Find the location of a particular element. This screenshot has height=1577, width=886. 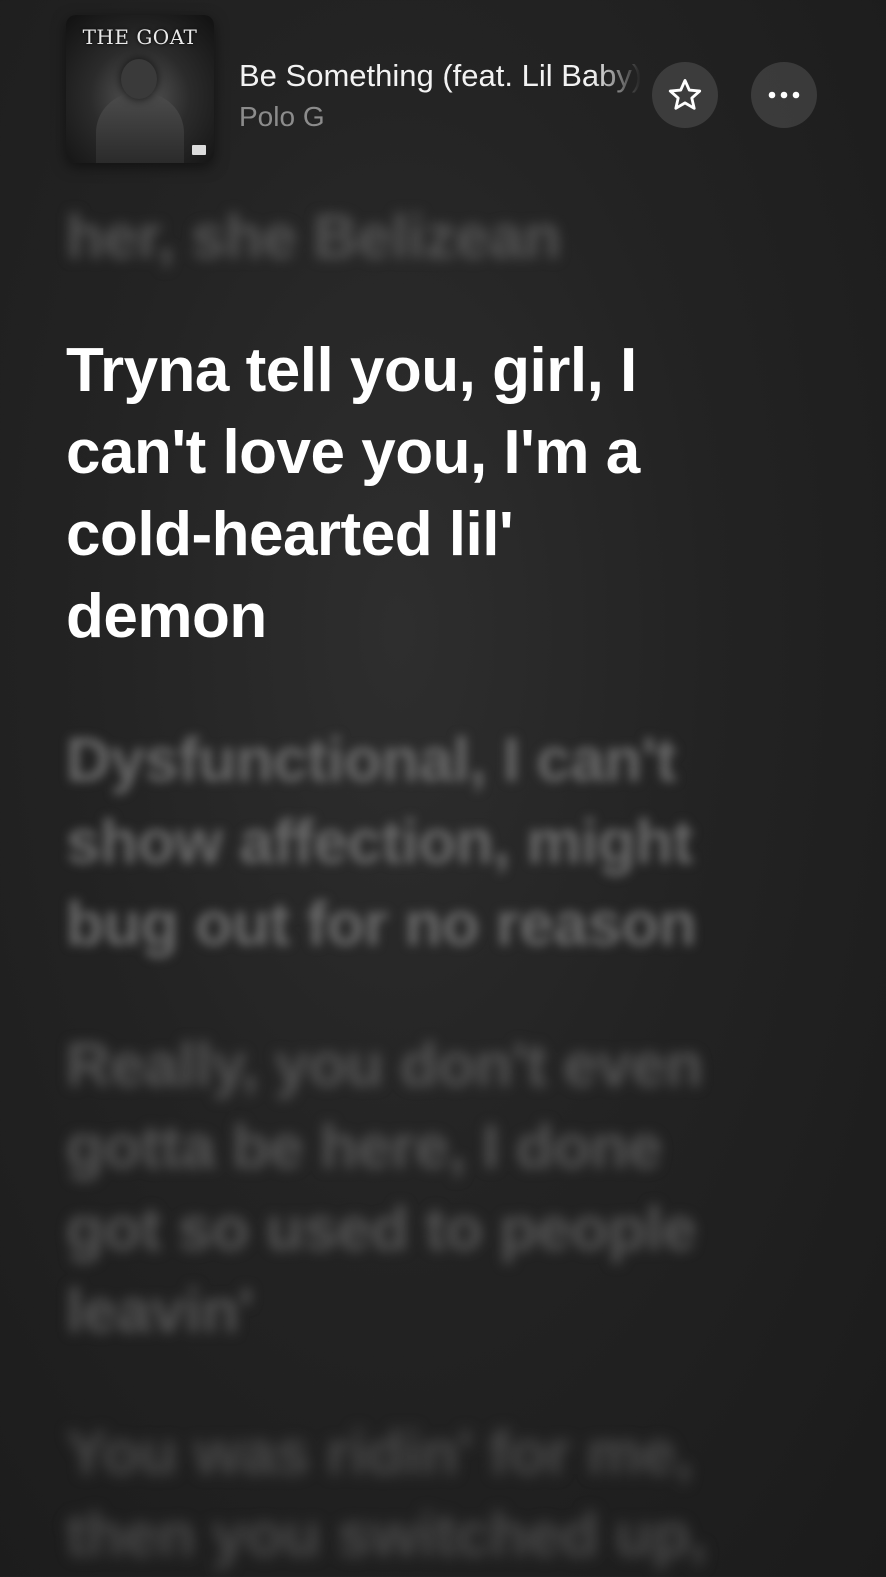

more-options-button is located at coordinates (784, 95).